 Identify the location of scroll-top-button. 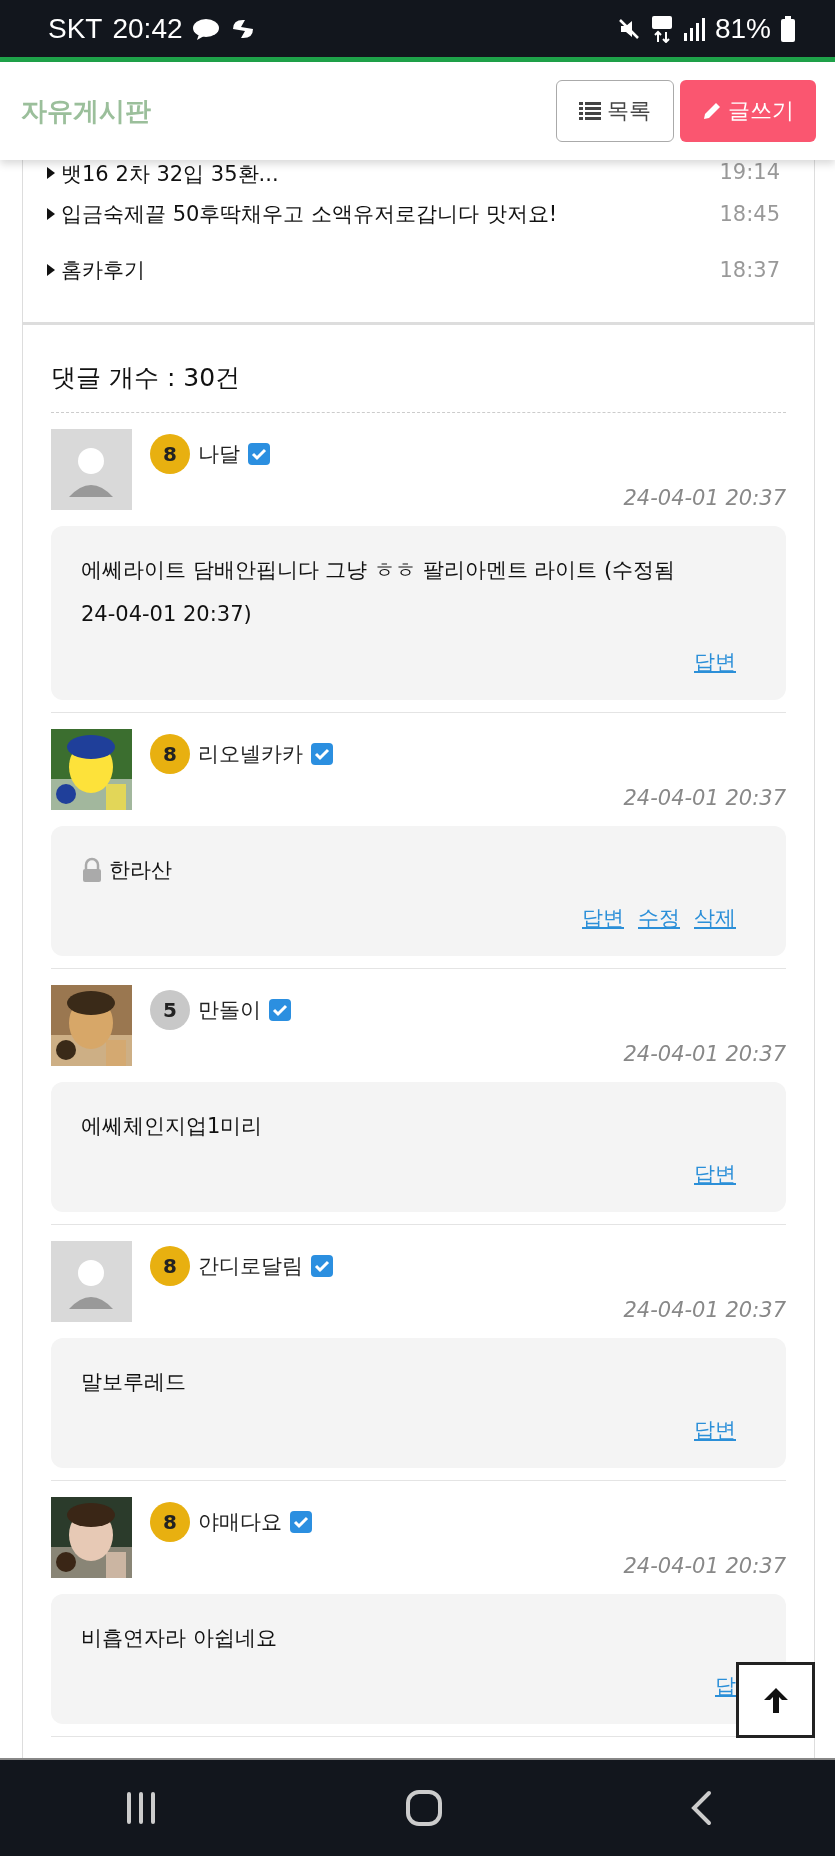
(775, 1700).